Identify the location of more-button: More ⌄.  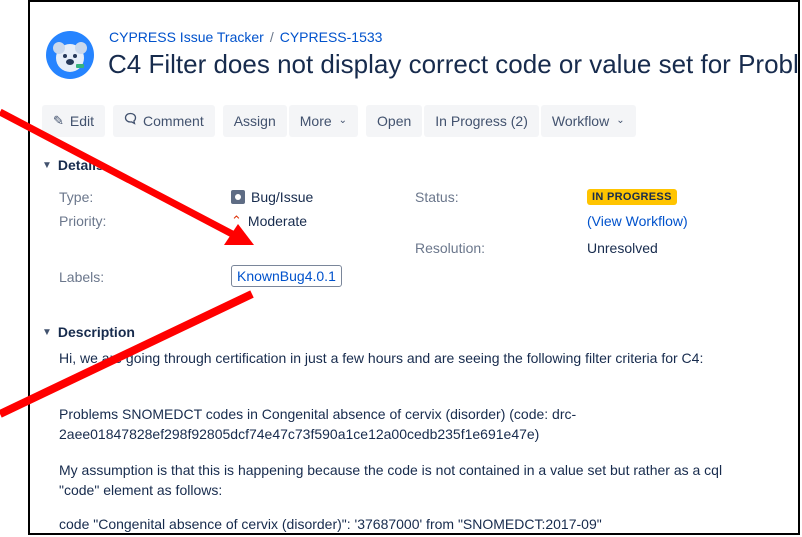
(323, 121).